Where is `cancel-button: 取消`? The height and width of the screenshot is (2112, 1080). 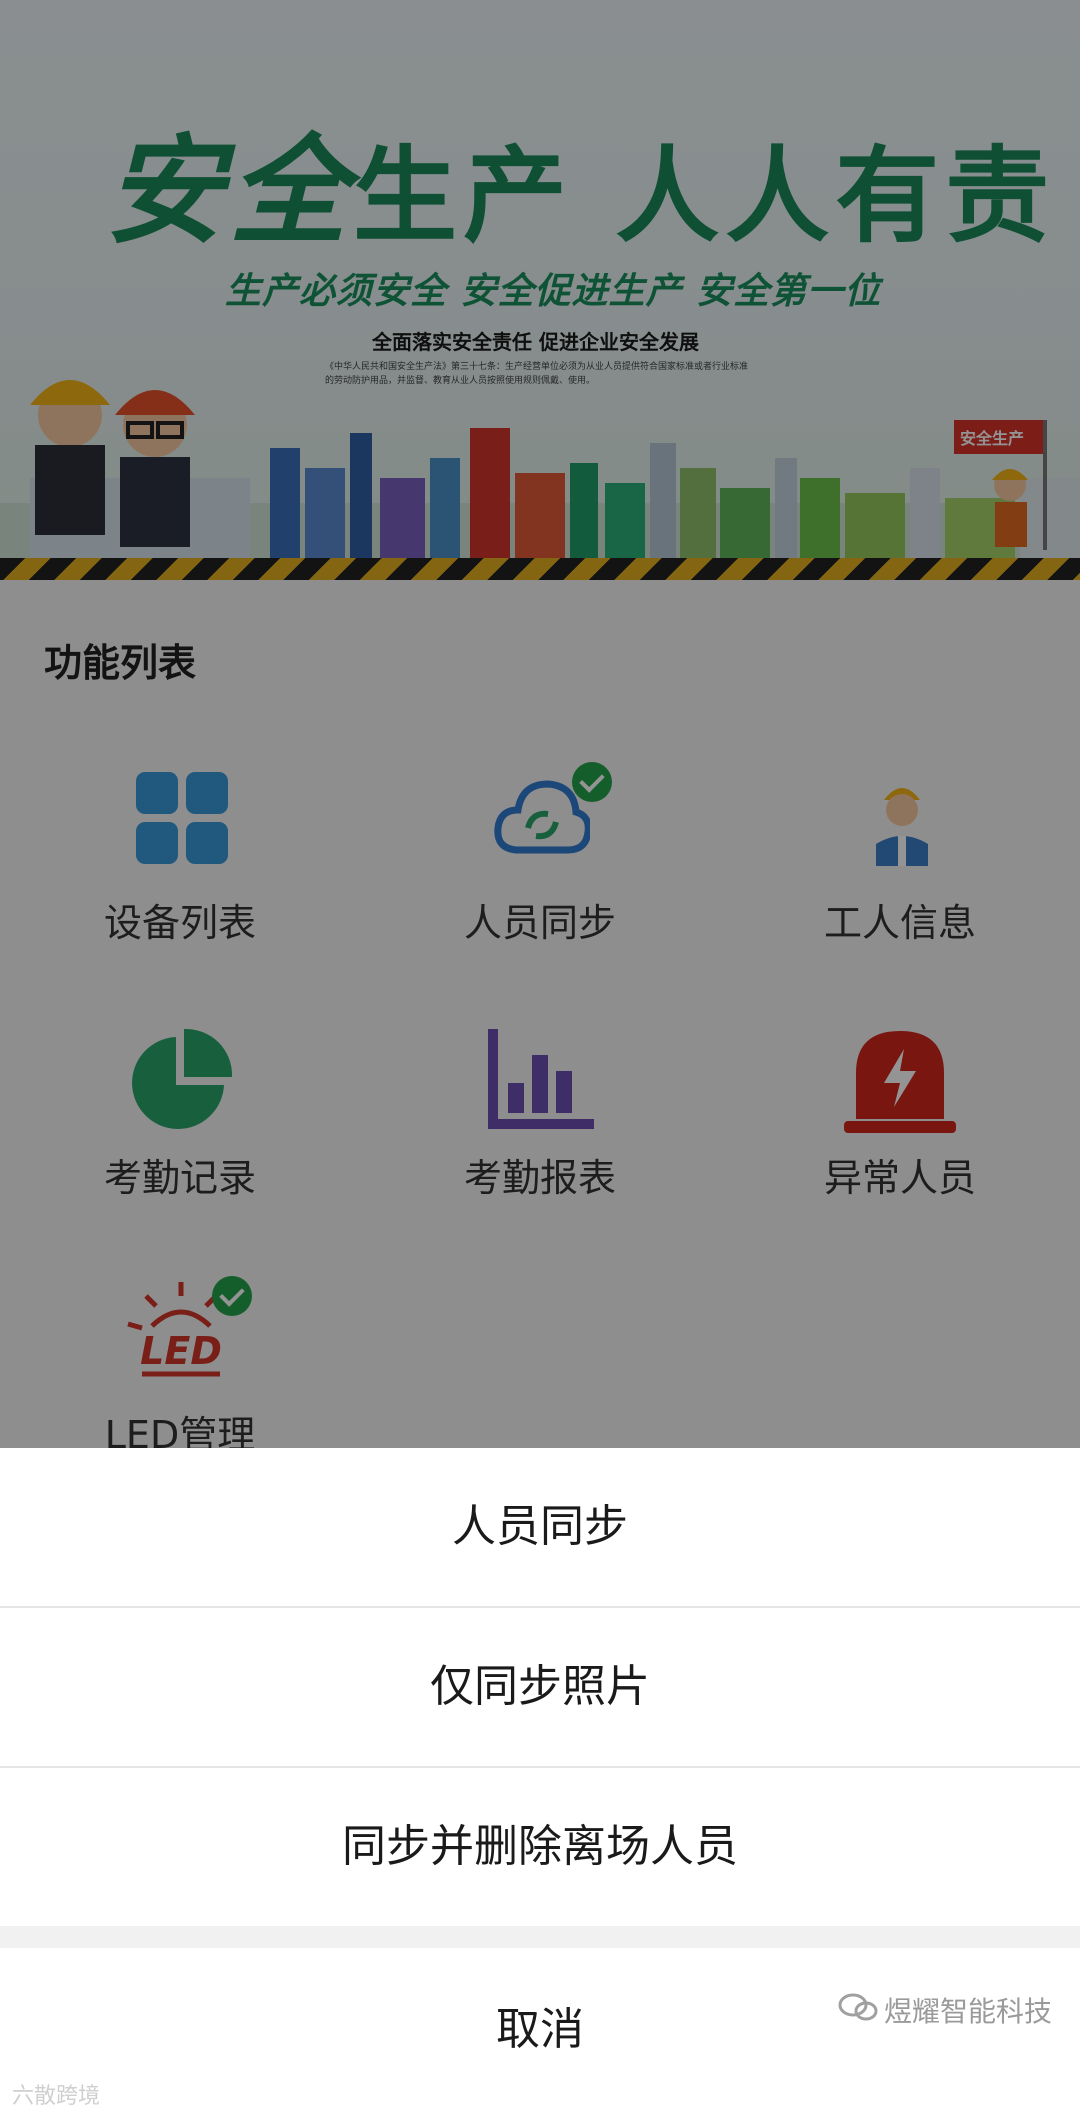
cancel-button: 取消 is located at coordinates (540, 2030).